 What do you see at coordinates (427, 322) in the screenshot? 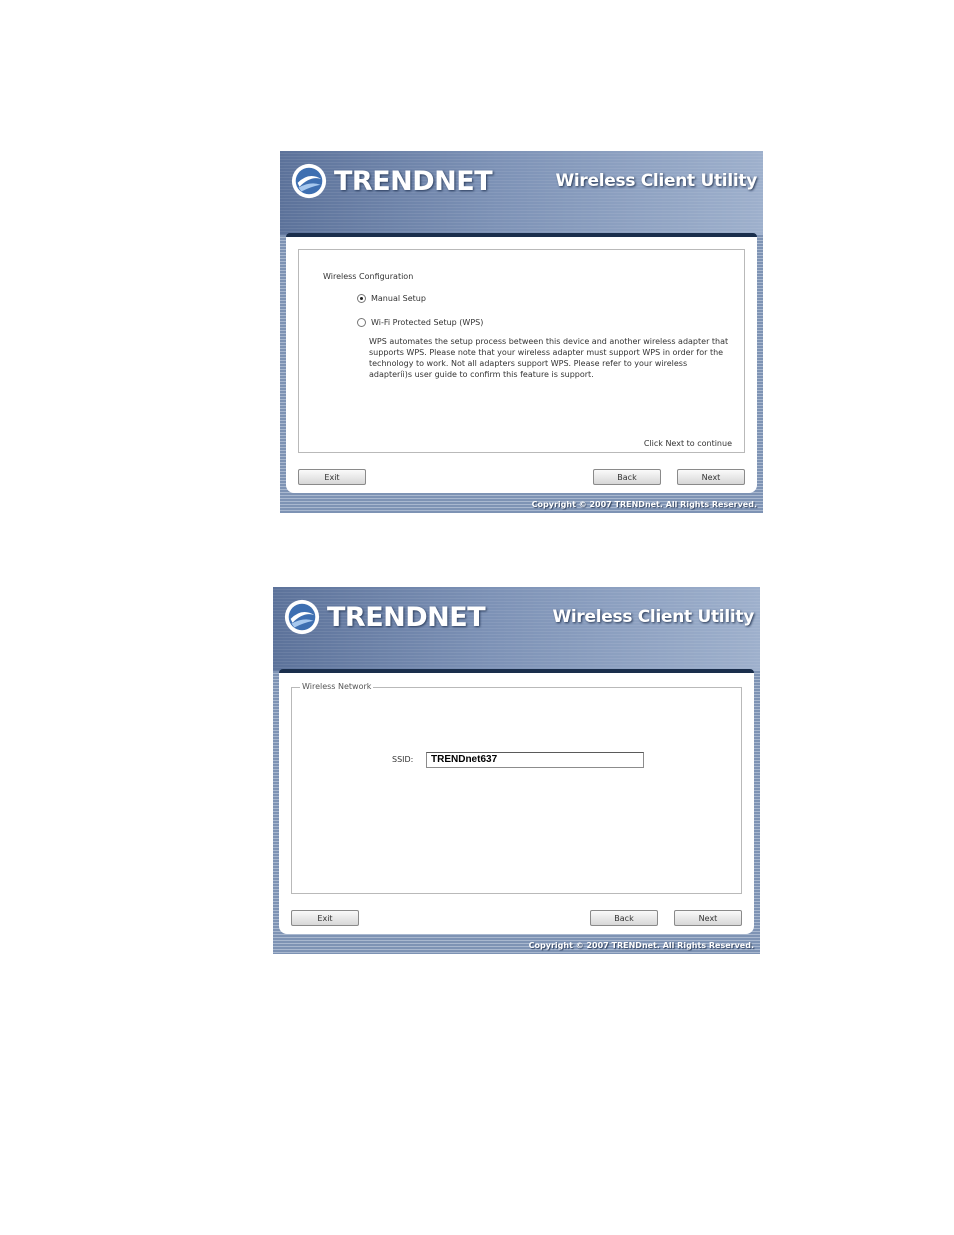
I see `wps-label: Wi-Fi Protected Setup (WPS)` at bounding box center [427, 322].